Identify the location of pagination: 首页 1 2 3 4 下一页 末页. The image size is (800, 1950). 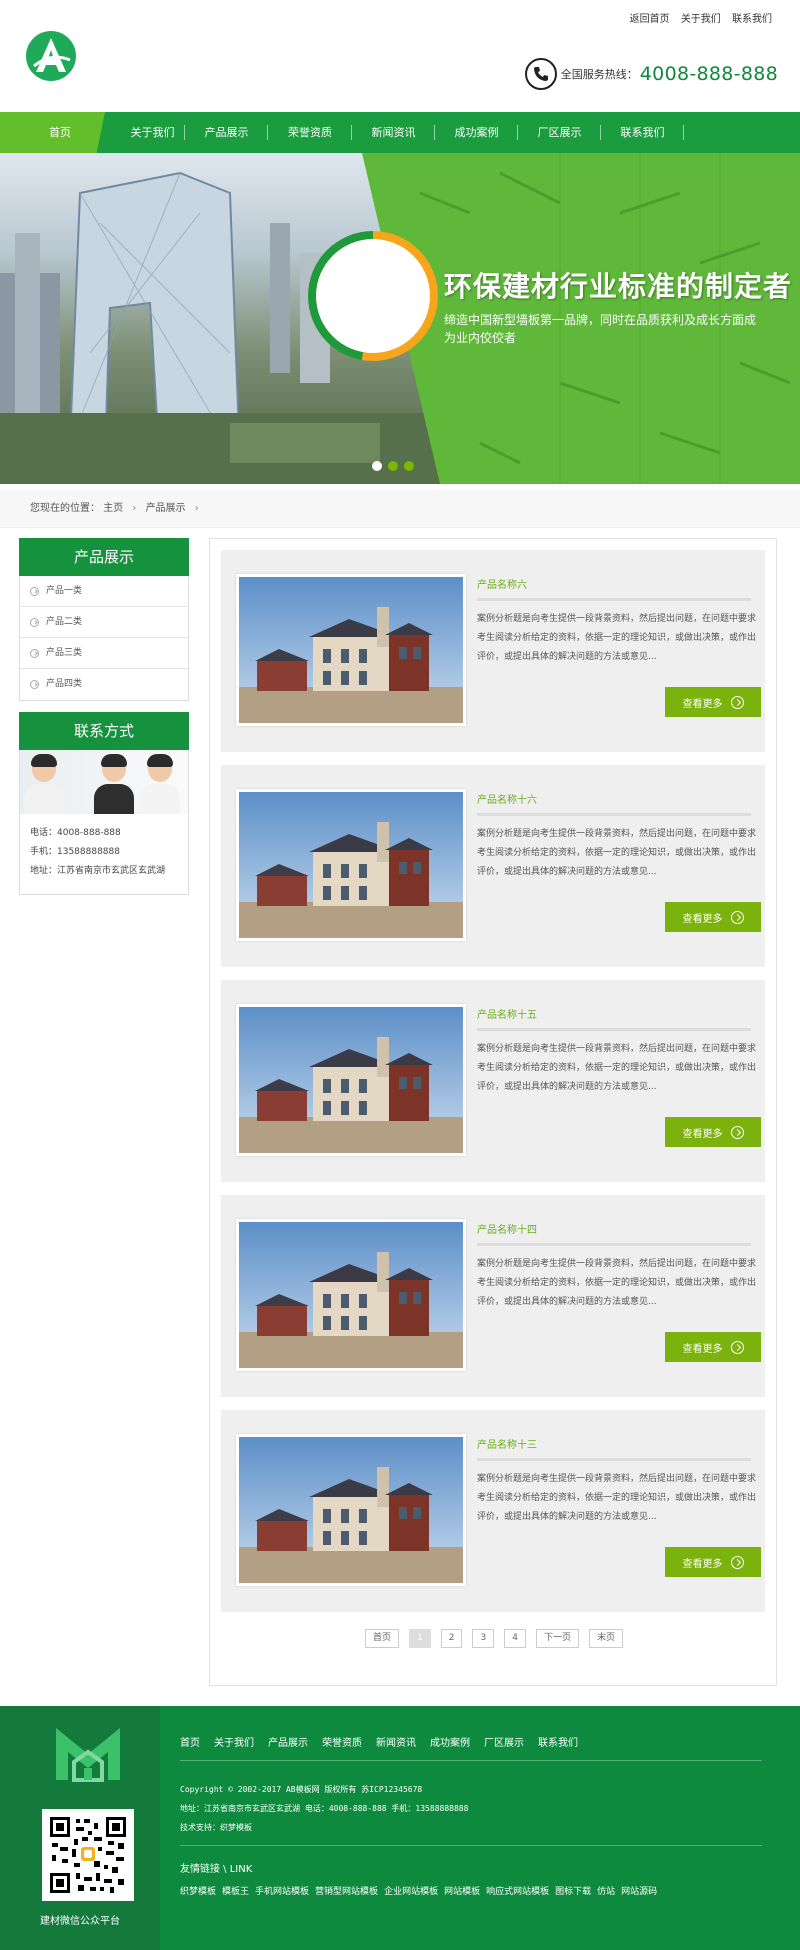
(494, 1638).